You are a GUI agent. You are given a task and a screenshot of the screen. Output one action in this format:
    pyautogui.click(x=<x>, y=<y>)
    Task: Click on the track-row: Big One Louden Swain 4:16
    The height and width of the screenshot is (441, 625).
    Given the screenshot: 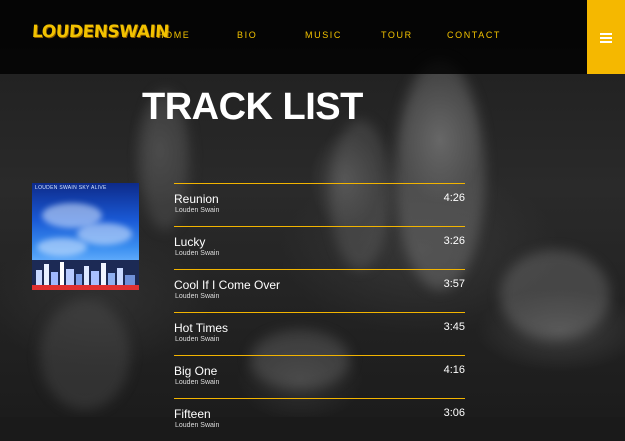 What is the action you would take?
    pyautogui.click(x=319, y=376)
    